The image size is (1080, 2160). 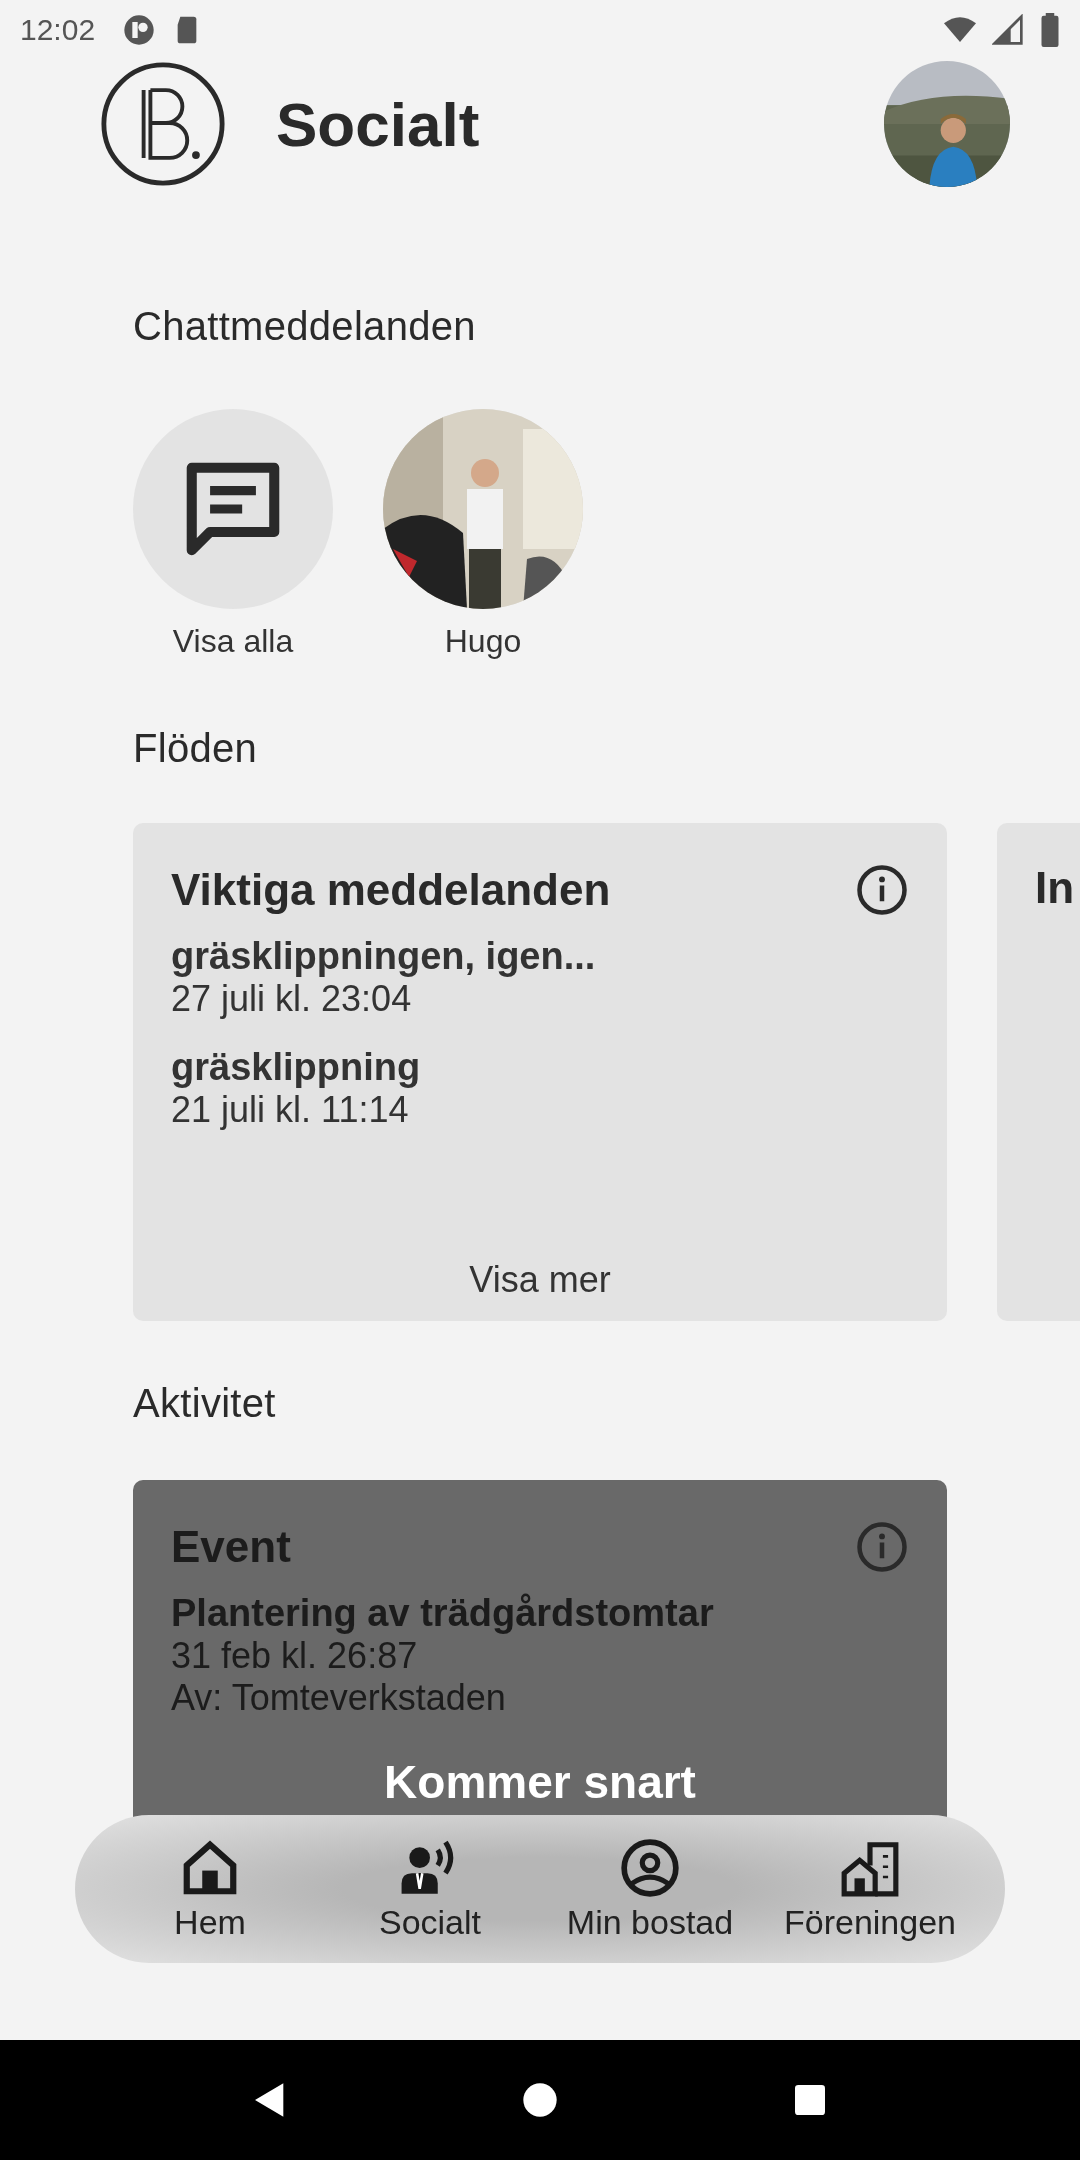 I want to click on home-button-icon, so click(x=540, y=2100).